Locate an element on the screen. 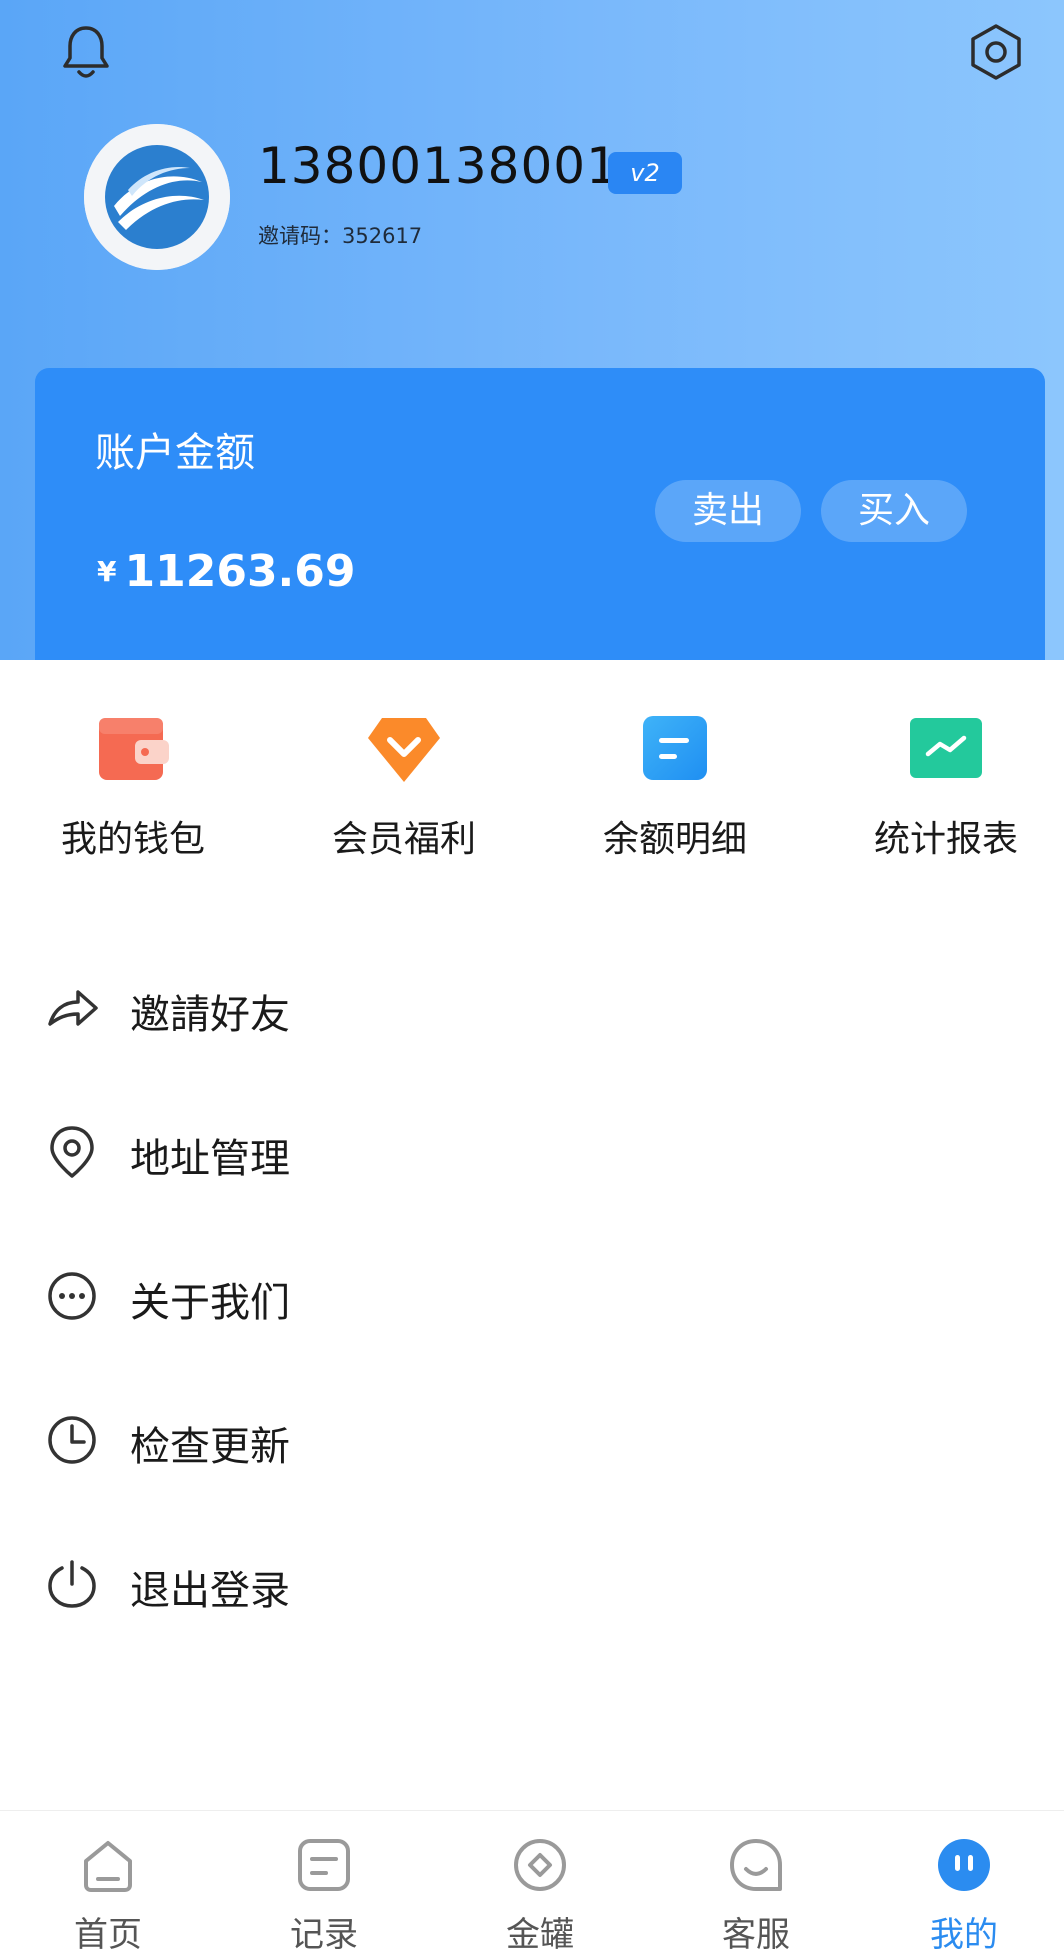  jar-icon is located at coordinates (540, 1865).